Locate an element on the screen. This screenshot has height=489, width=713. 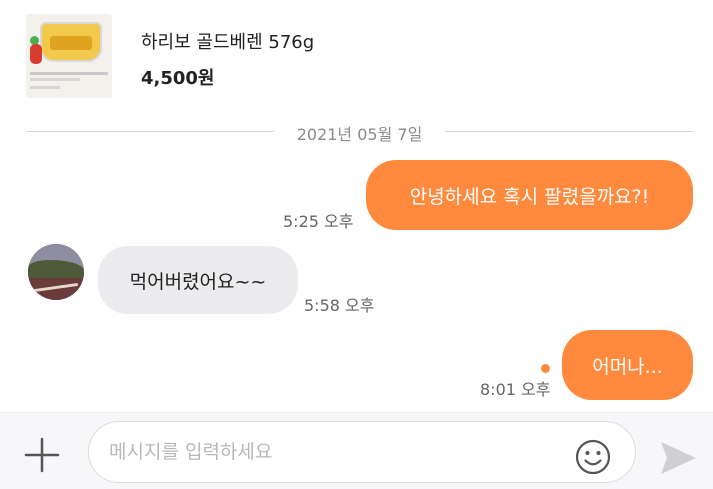
smiley-icon is located at coordinates (593, 457).